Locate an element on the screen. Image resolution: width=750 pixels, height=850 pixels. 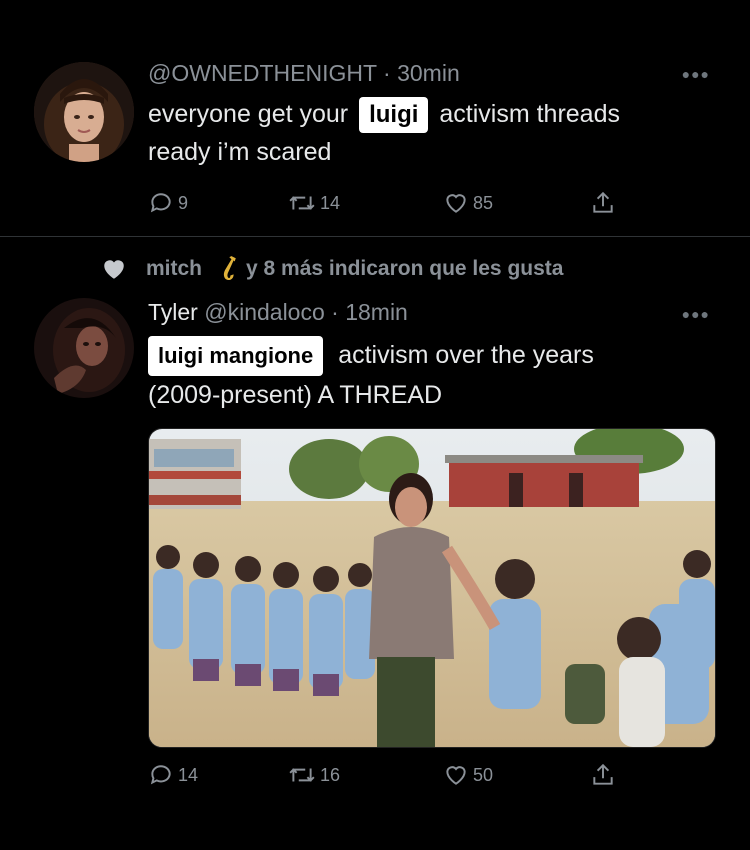
retweet-count: 16 is located at coordinates (330, 774).